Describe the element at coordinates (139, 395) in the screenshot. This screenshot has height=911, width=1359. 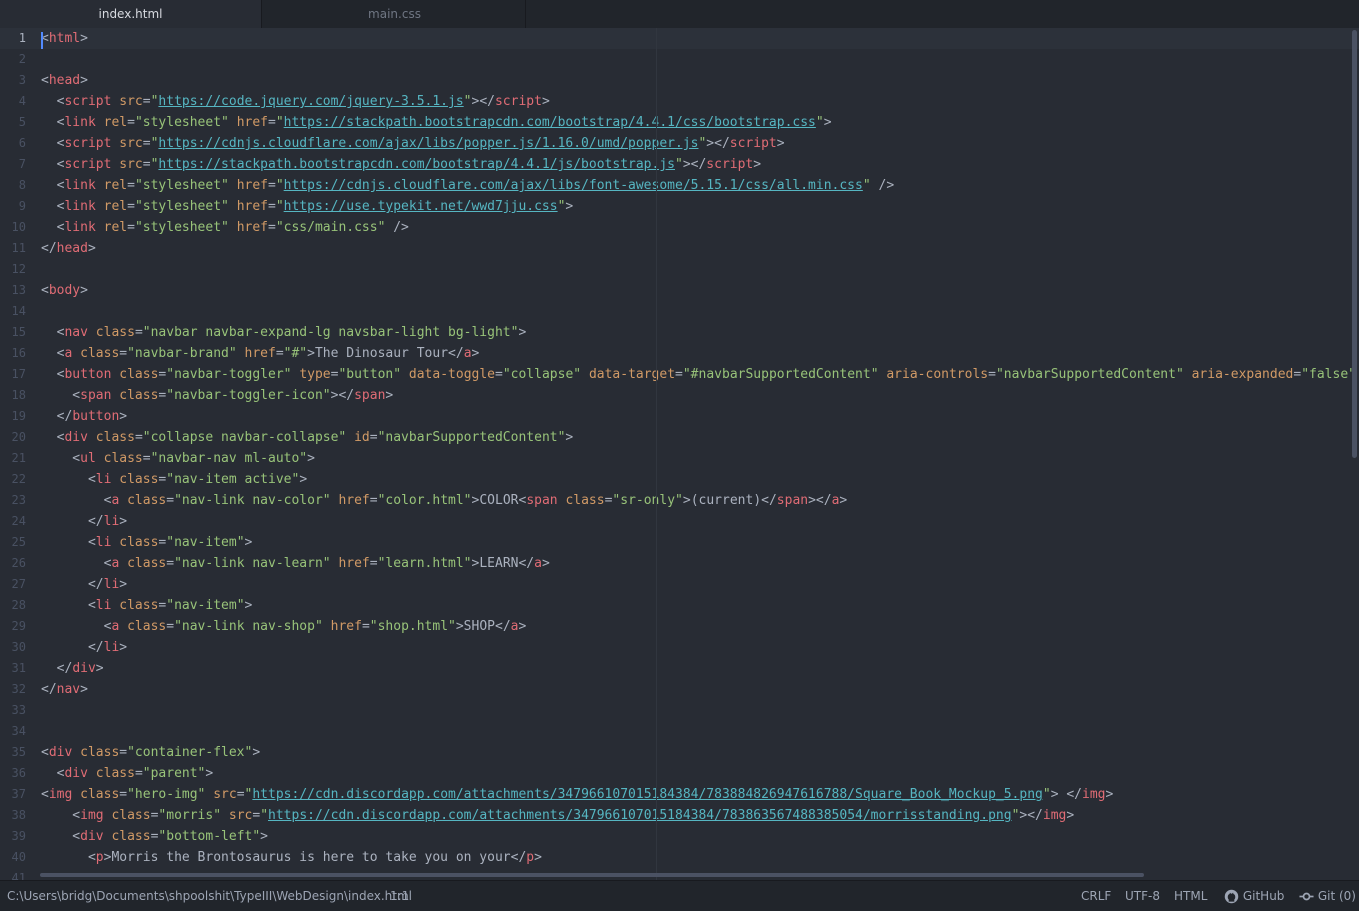
I see `code-token: class` at that location.